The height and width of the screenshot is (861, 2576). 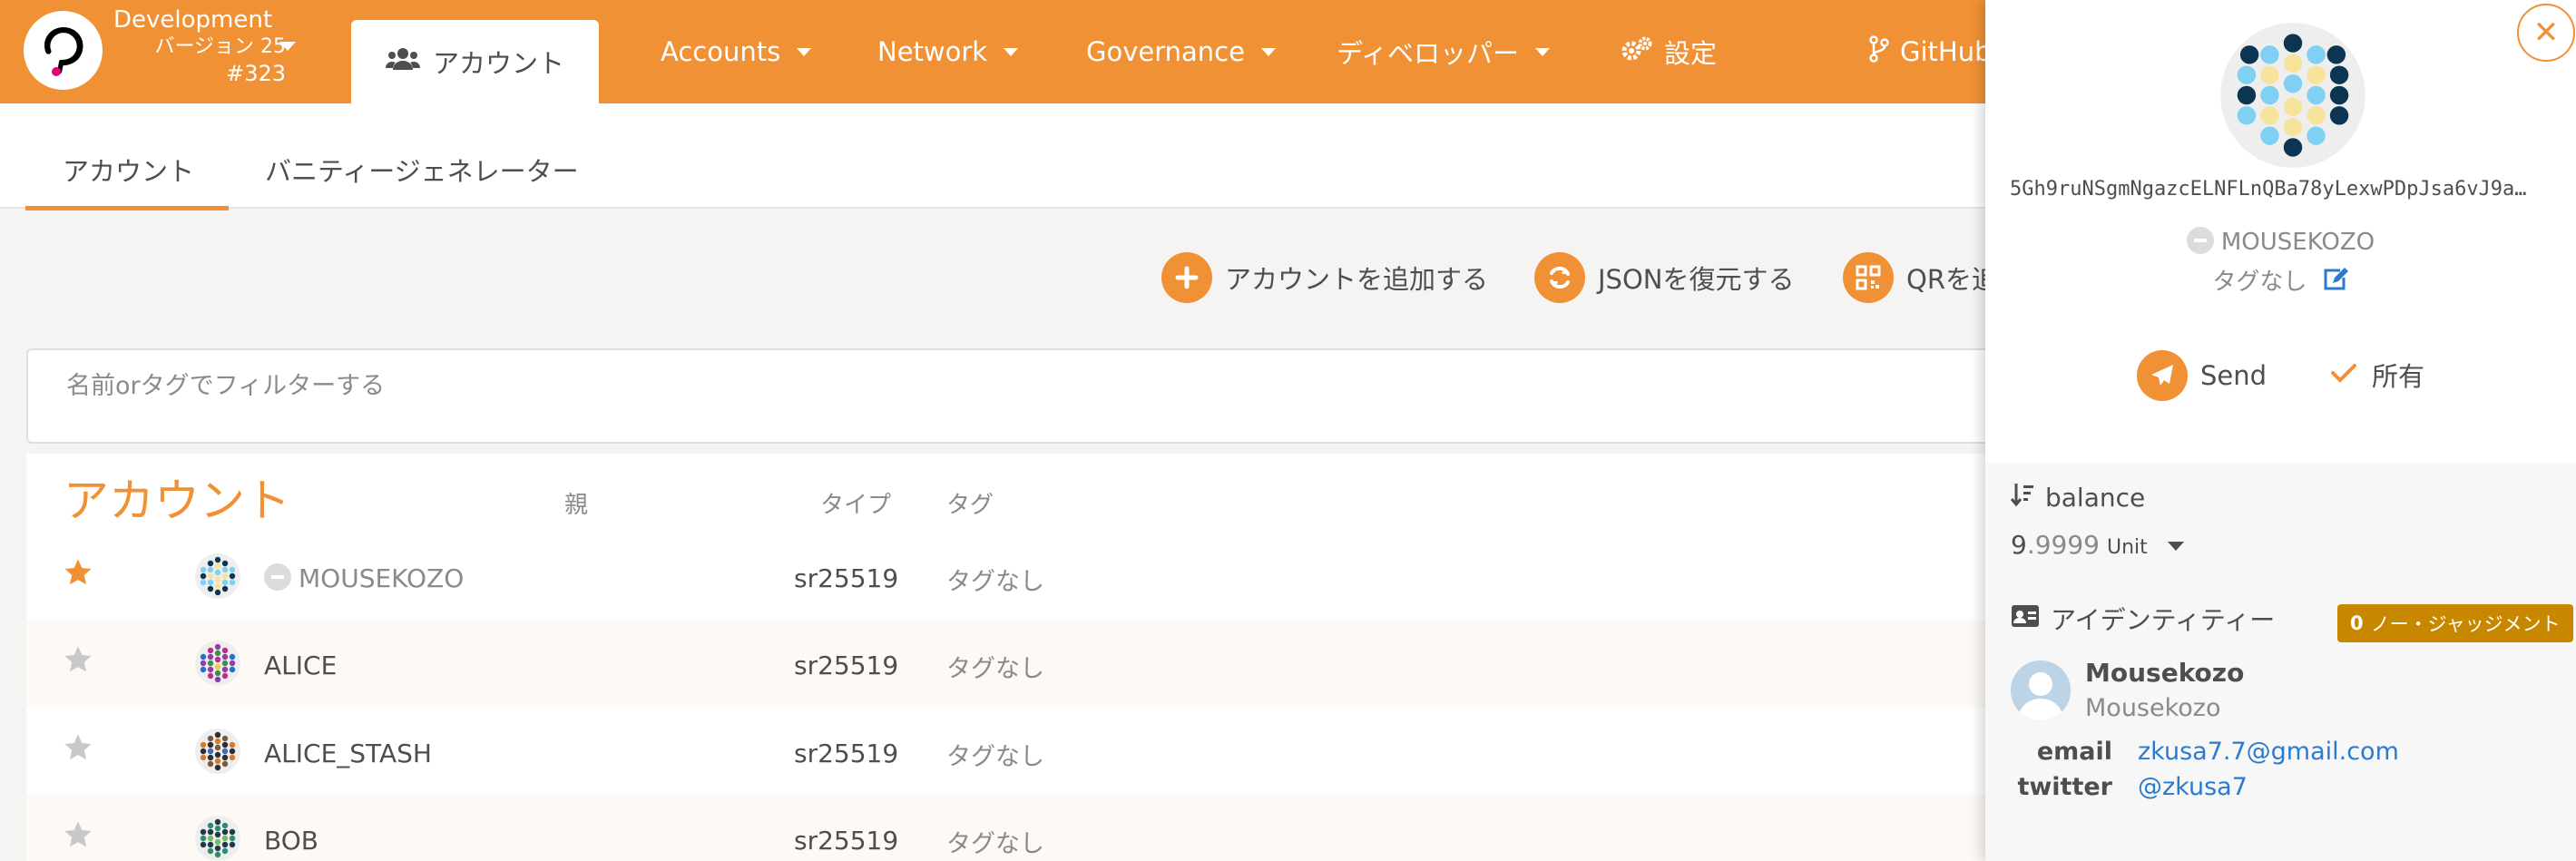 I want to click on balance-unit: Unit, so click(x=2127, y=548).